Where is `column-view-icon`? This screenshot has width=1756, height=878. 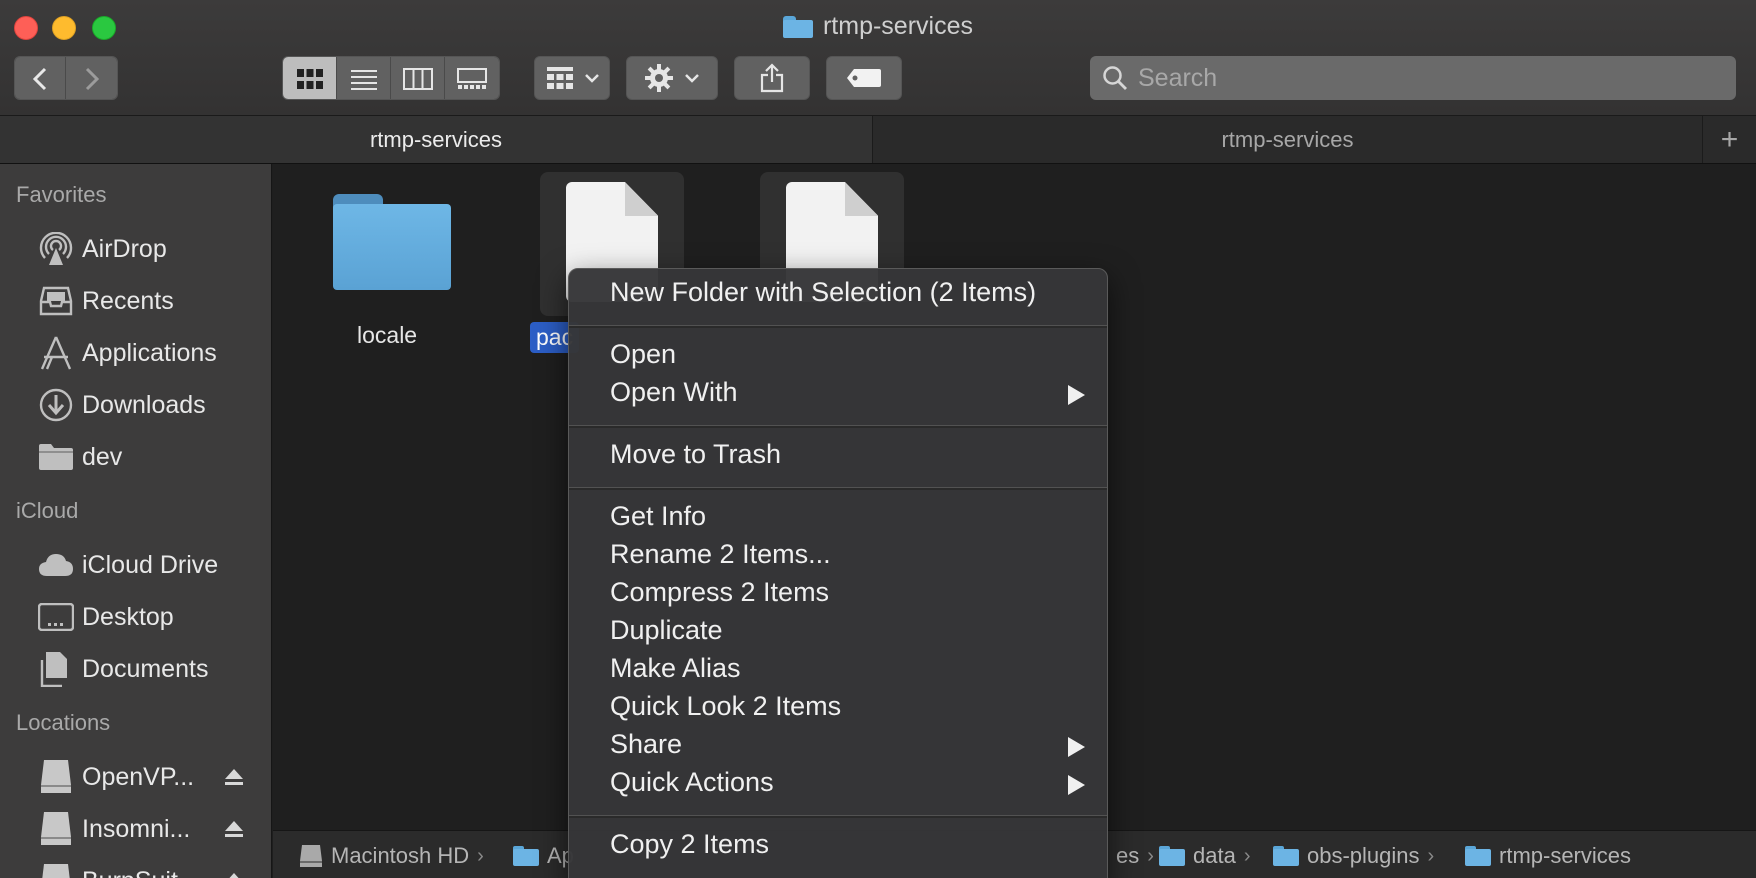 column-view-icon is located at coordinates (417, 79).